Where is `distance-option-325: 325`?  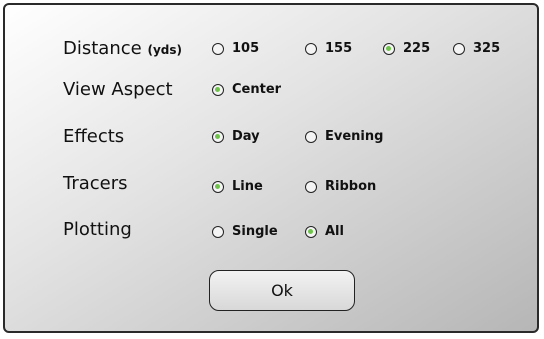
distance-option-325: 325 is located at coordinates (476, 48).